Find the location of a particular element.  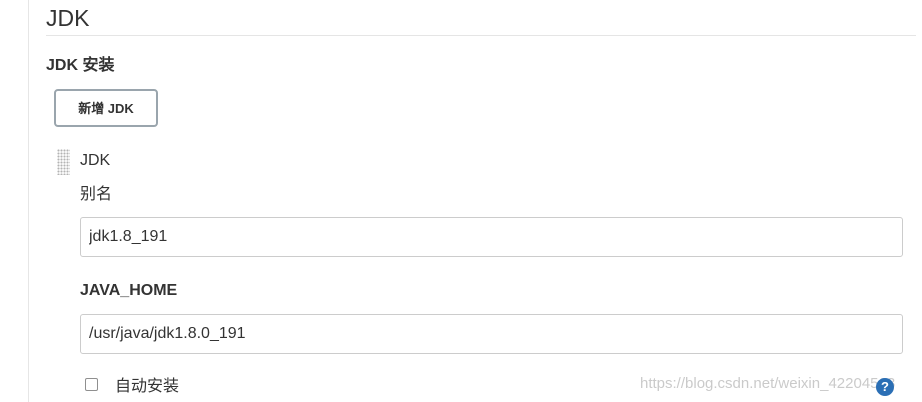

drag-handle-icon is located at coordinates (63, 162).